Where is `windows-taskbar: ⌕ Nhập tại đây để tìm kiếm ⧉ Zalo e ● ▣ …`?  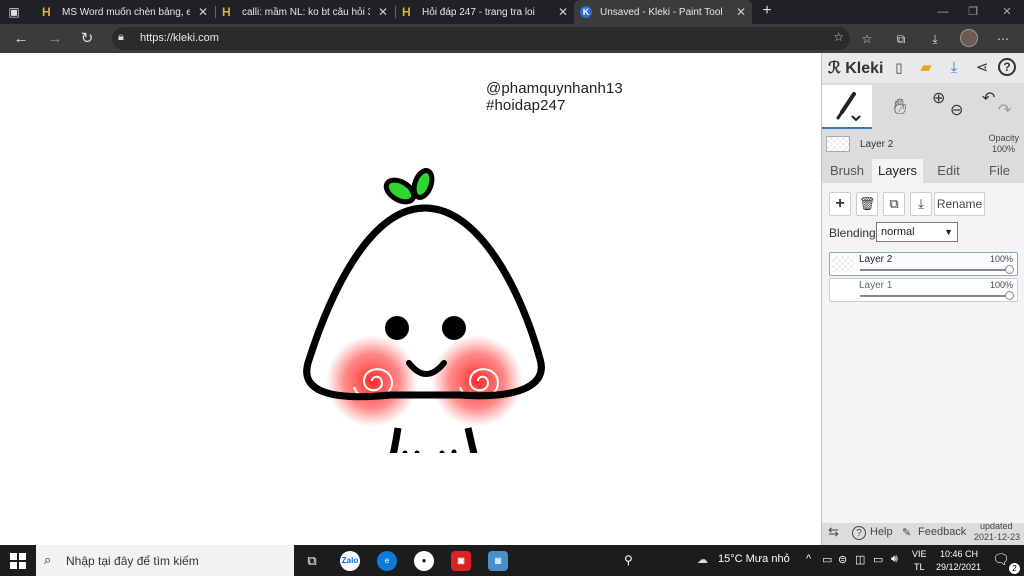 windows-taskbar: ⌕ Nhập tại đây để tìm kiếm ⧉ Zalo e ● ▣ … is located at coordinates (512, 560).